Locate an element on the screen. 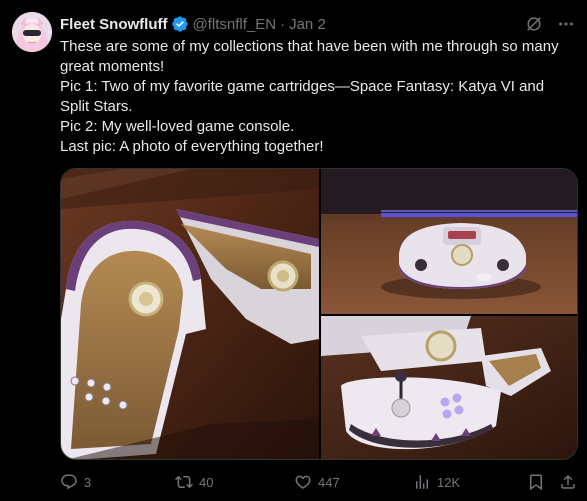 The height and width of the screenshot is (501, 587). media-image-console is located at coordinates (449, 241).